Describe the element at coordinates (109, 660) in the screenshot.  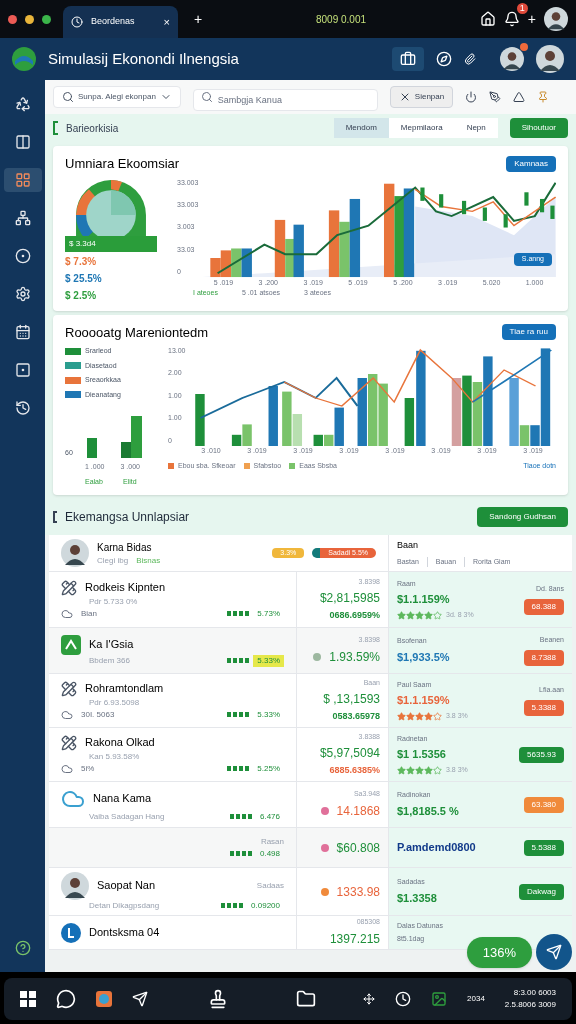
I see `row-subtitle: Bbdem 366` at that location.